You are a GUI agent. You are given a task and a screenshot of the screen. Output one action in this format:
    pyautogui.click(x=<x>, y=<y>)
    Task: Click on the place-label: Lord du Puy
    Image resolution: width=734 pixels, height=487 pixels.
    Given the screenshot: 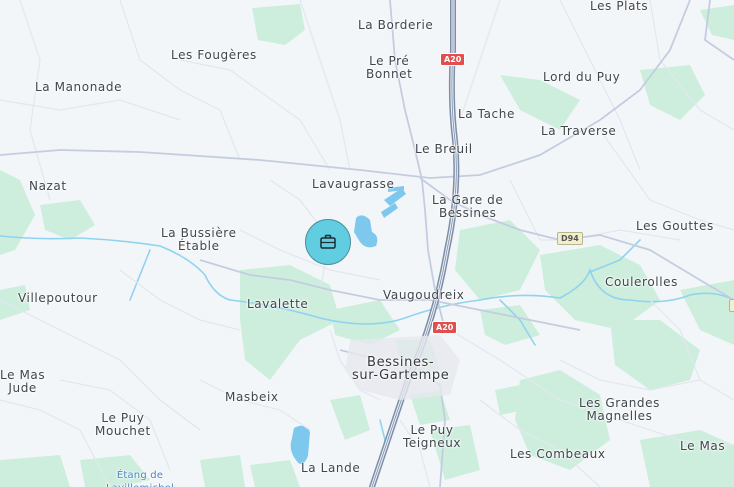 What is the action you would take?
    pyautogui.click(x=582, y=77)
    